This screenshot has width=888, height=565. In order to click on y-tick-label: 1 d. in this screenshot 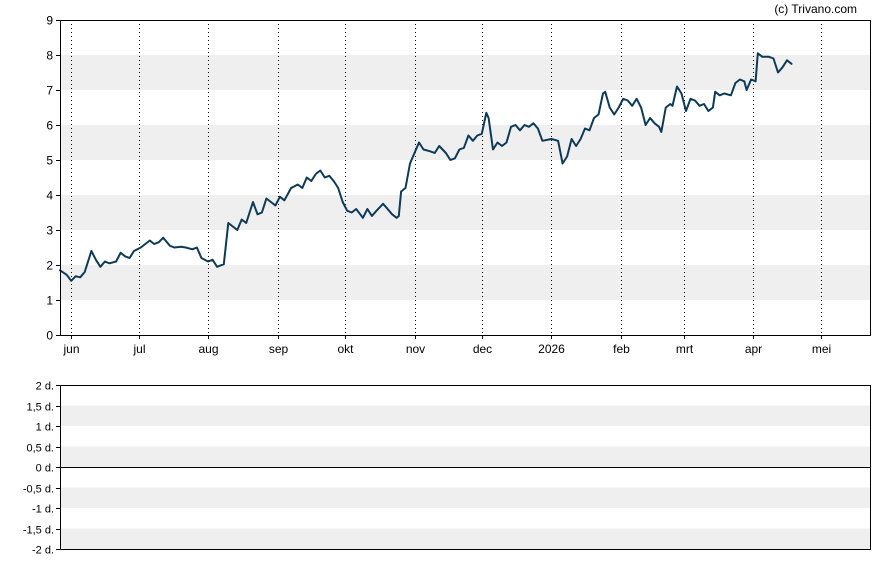, I will do `click(45, 428)`.